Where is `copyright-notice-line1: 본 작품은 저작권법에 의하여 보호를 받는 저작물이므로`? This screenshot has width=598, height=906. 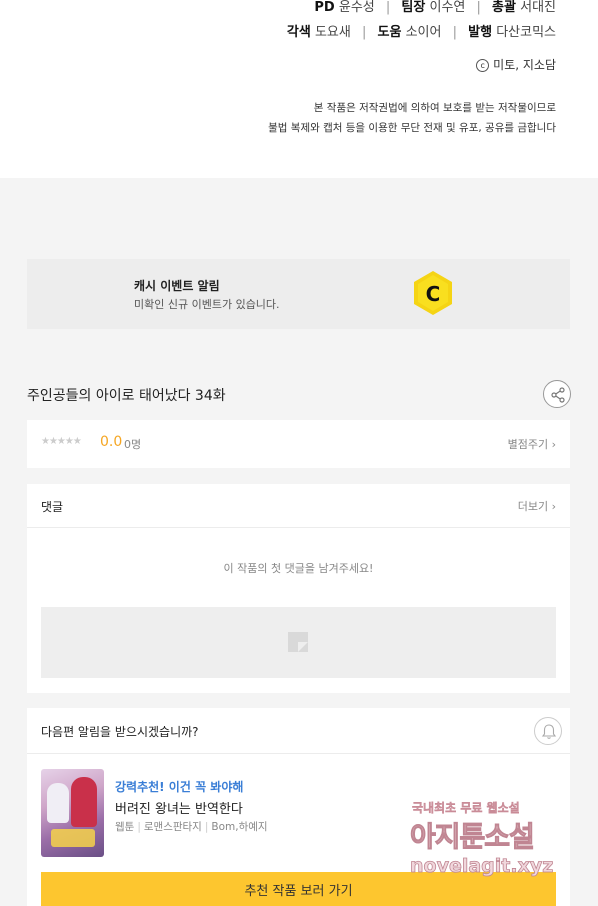
copyright-notice-line1: 본 작품은 저작권법에 의하여 보호를 받는 저작물이므로 is located at coordinates (434, 108).